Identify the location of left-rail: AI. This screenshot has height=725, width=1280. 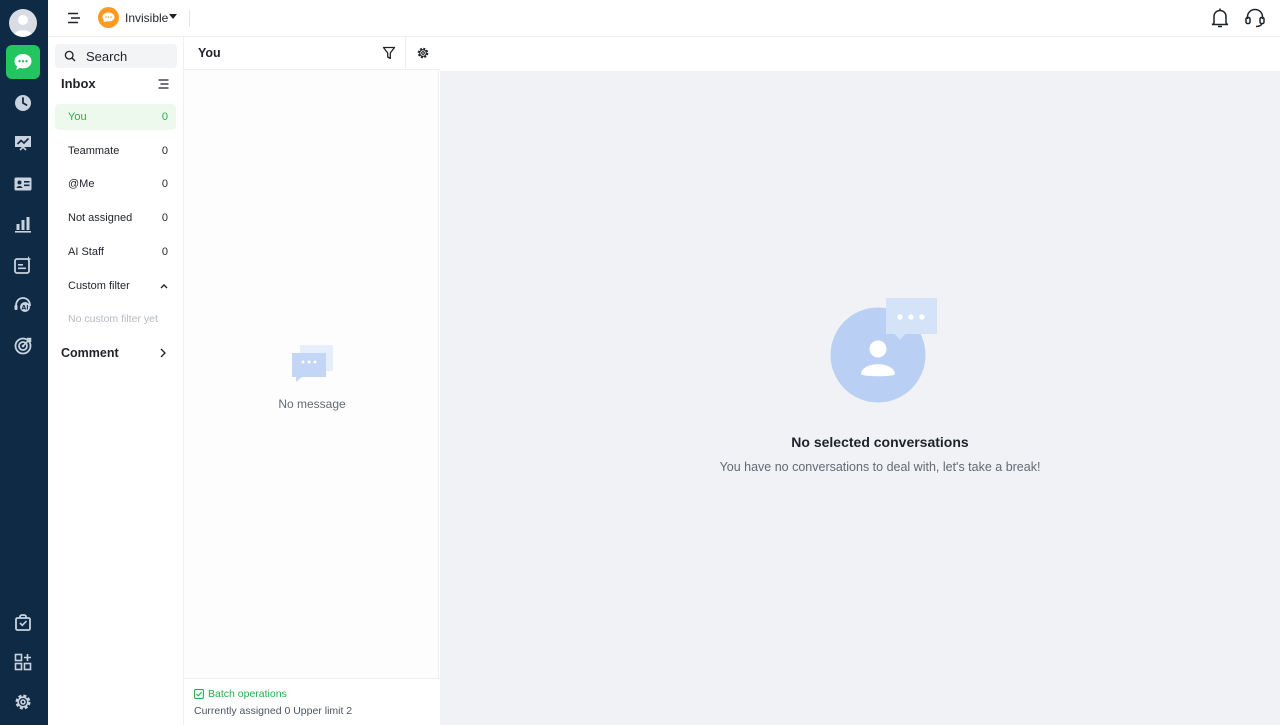
(24, 362).